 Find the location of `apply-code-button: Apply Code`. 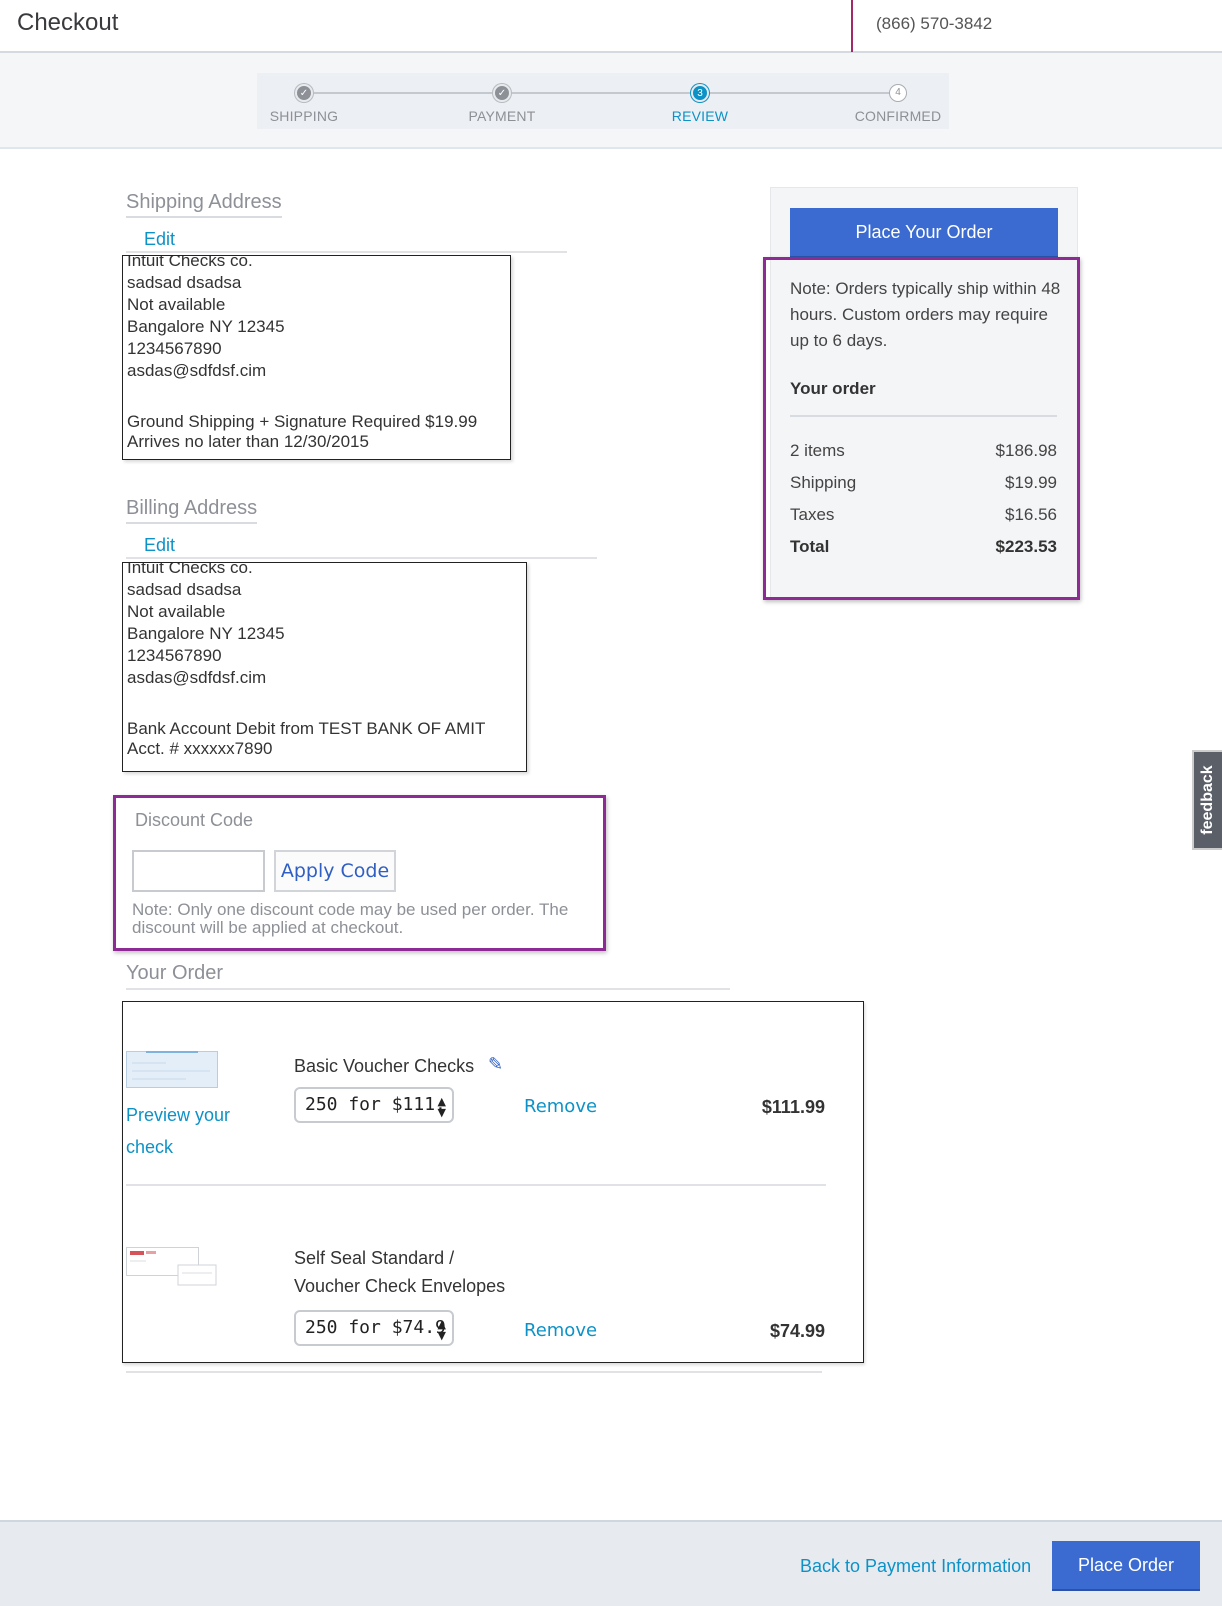

apply-code-button: Apply Code is located at coordinates (335, 871).